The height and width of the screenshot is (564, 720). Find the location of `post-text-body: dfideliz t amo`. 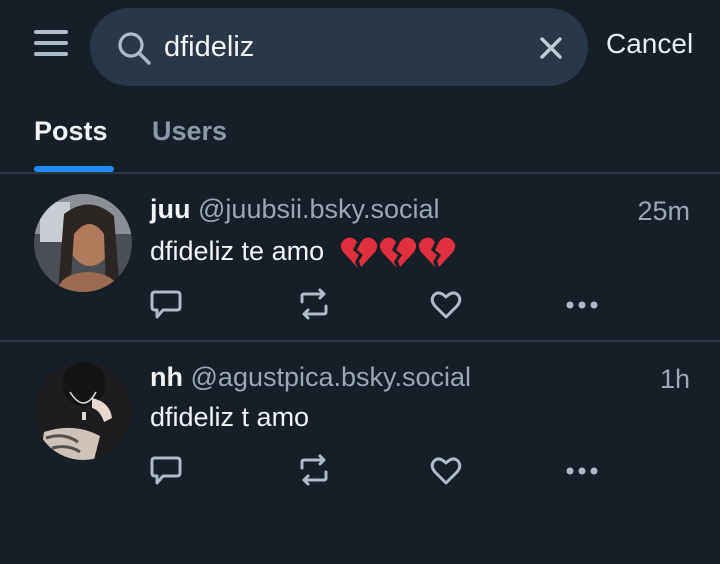

post-text-body: dfideliz t amo is located at coordinates (230, 417).